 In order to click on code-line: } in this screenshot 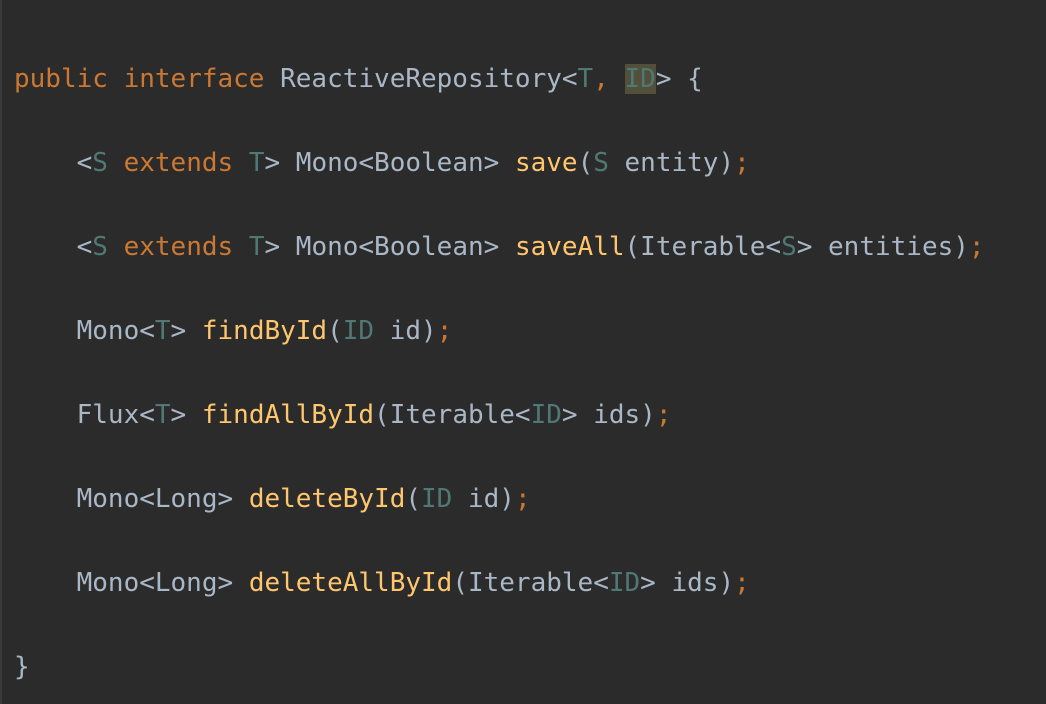, I will do `click(499, 664)`.